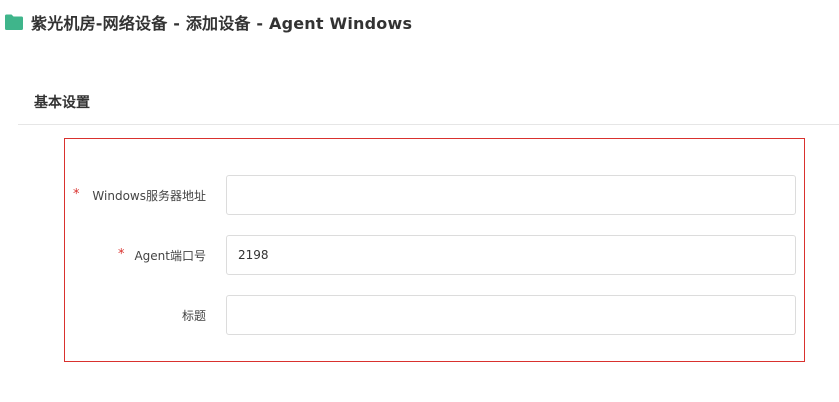 This screenshot has width=839, height=402. What do you see at coordinates (222, 23) in the screenshot?
I see `page-title: 紫光机房-网络设备 - 添加设备 - Agent Windows` at bounding box center [222, 23].